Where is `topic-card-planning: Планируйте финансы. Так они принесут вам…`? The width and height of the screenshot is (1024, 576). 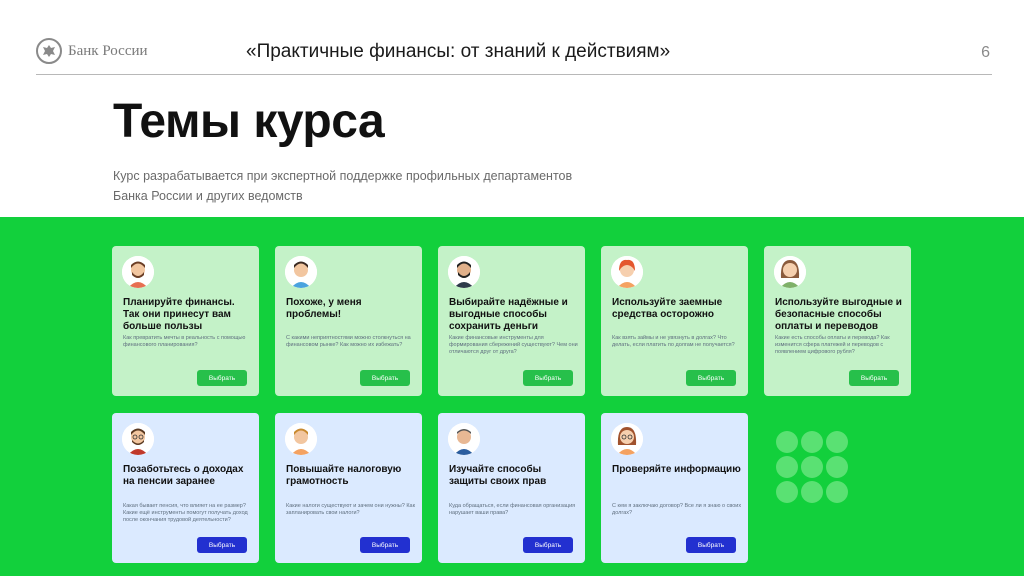 topic-card-planning: Планируйте финансы. Так они принесут вам… is located at coordinates (185, 321).